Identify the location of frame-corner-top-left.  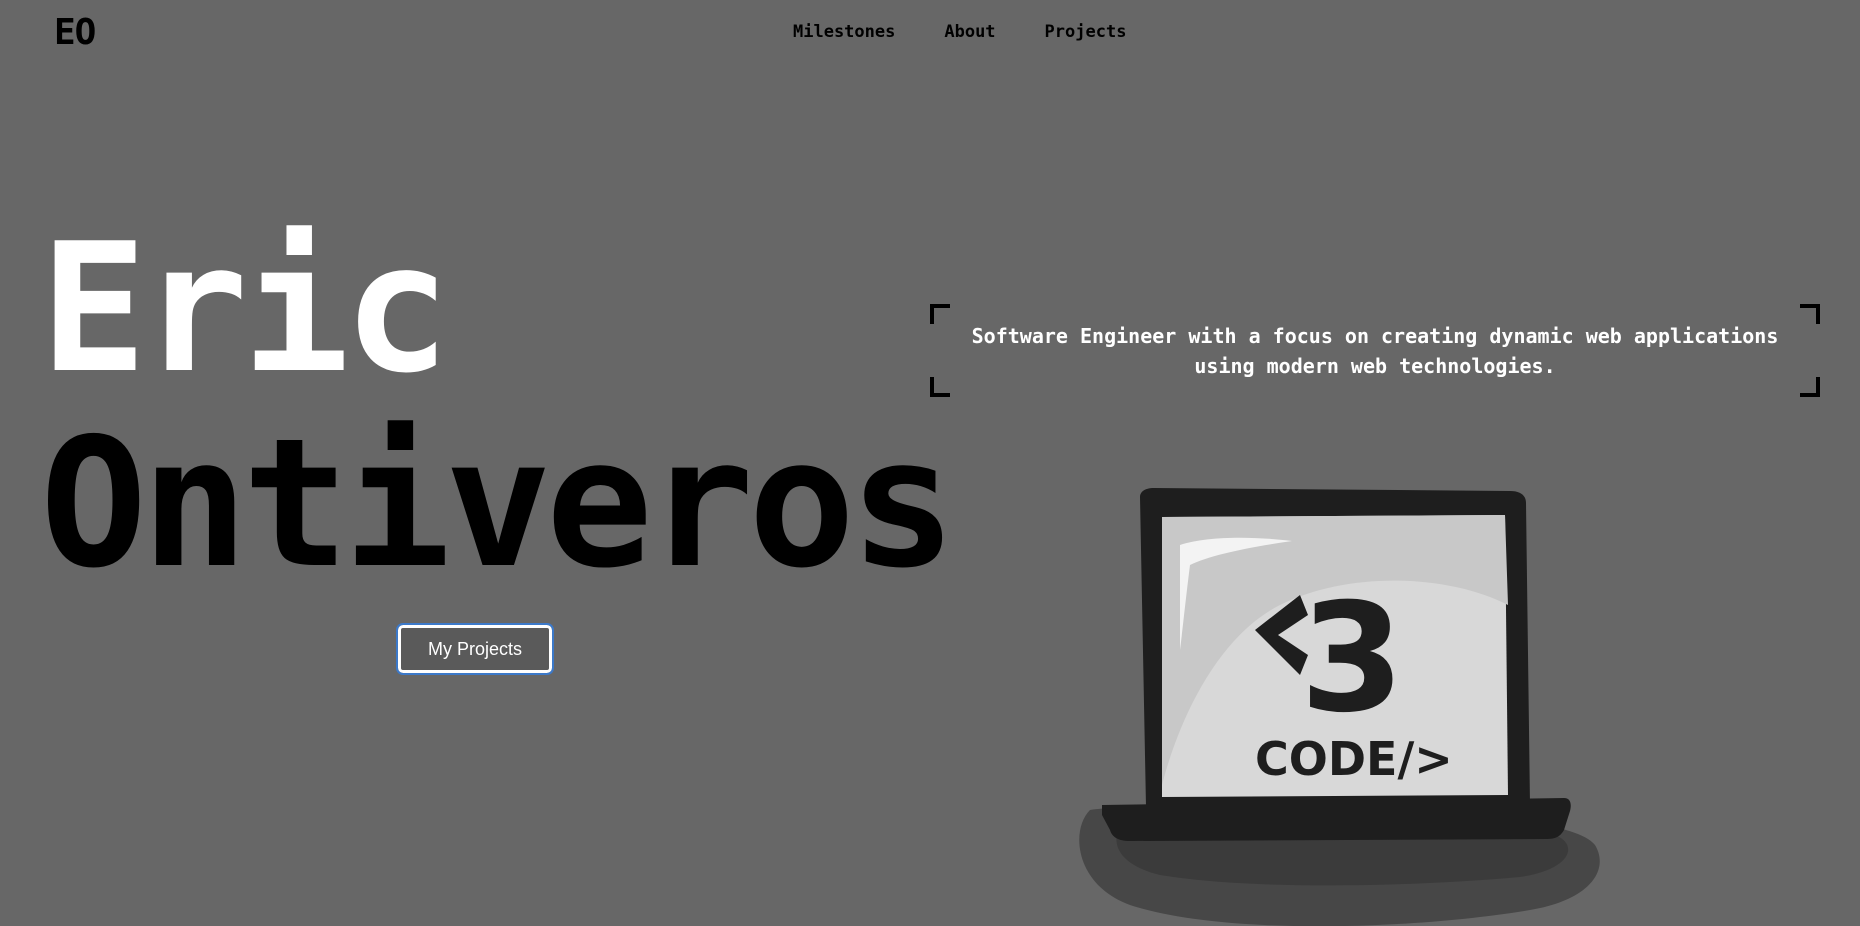
(940, 314).